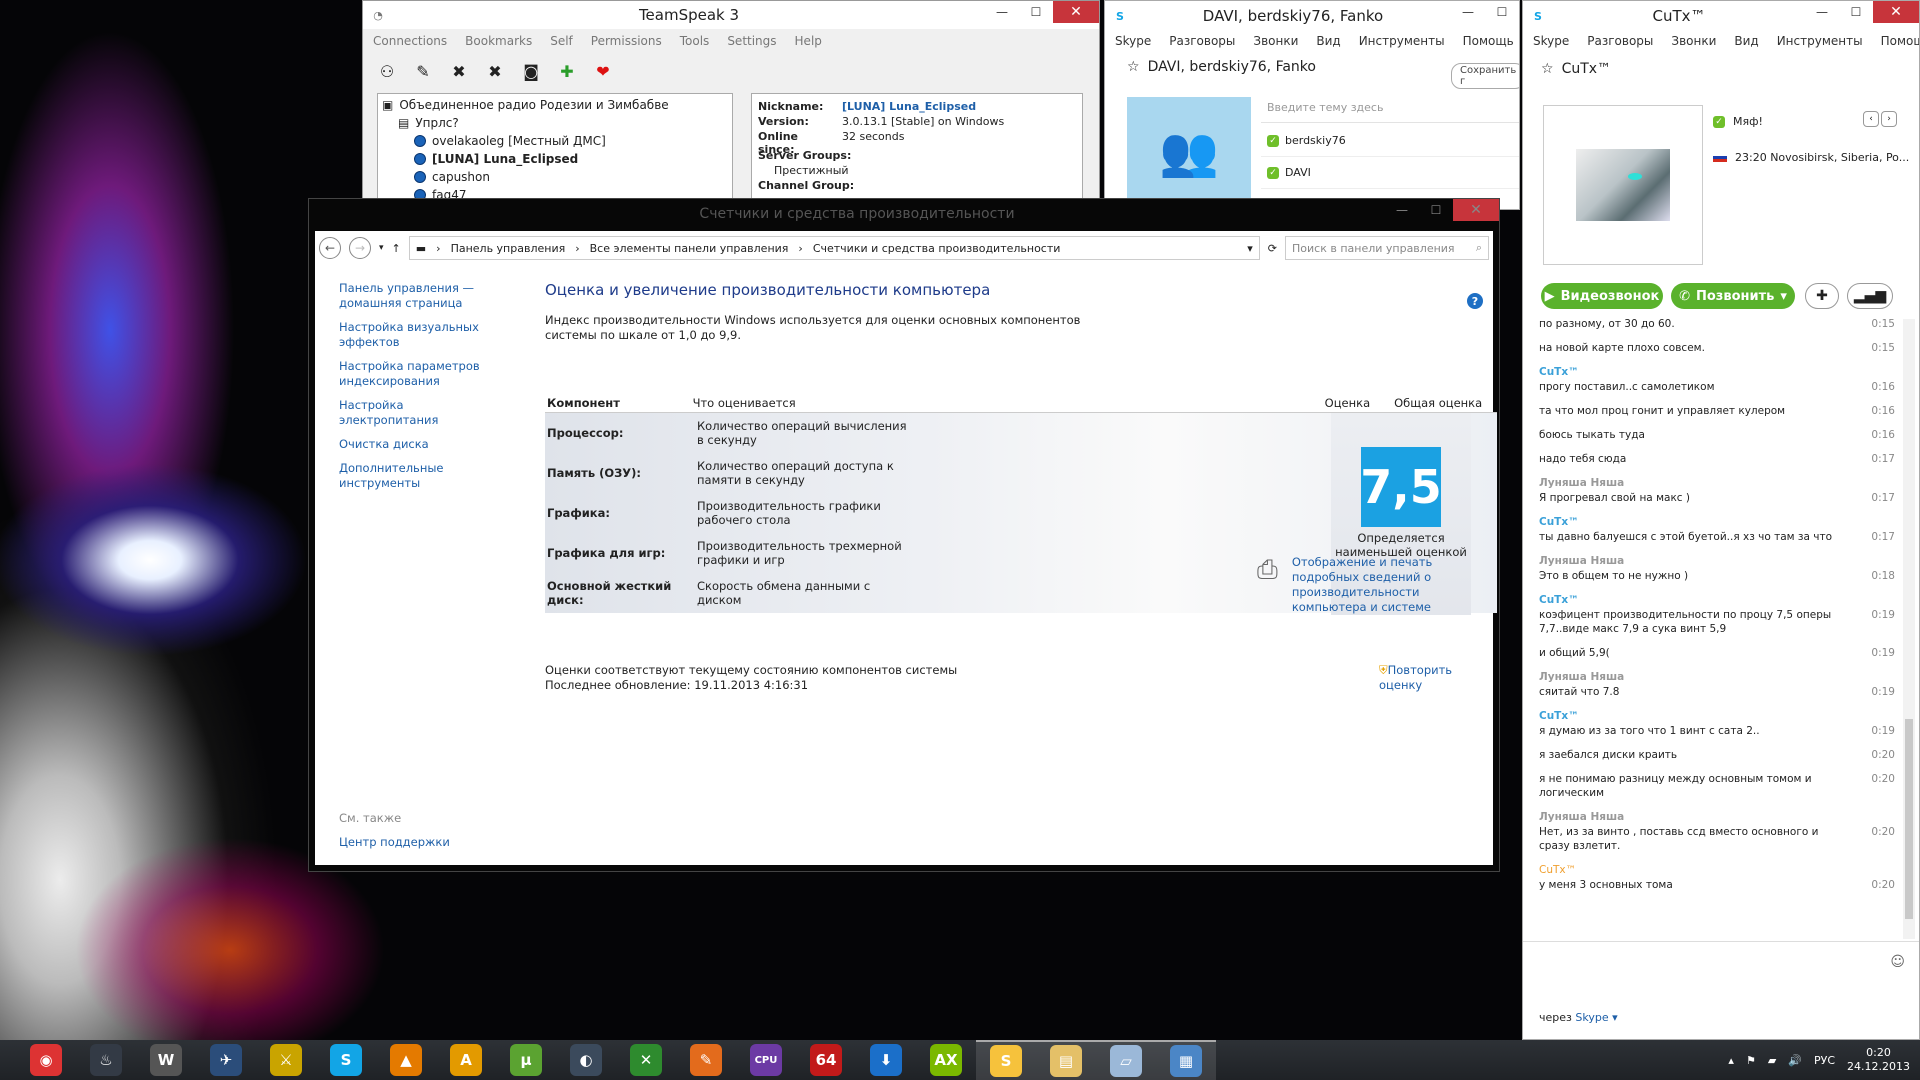  What do you see at coordinates (706, 1060) in the screenshot?
I see `taskbar-button: ✎` at bounding box center [706, 1060].